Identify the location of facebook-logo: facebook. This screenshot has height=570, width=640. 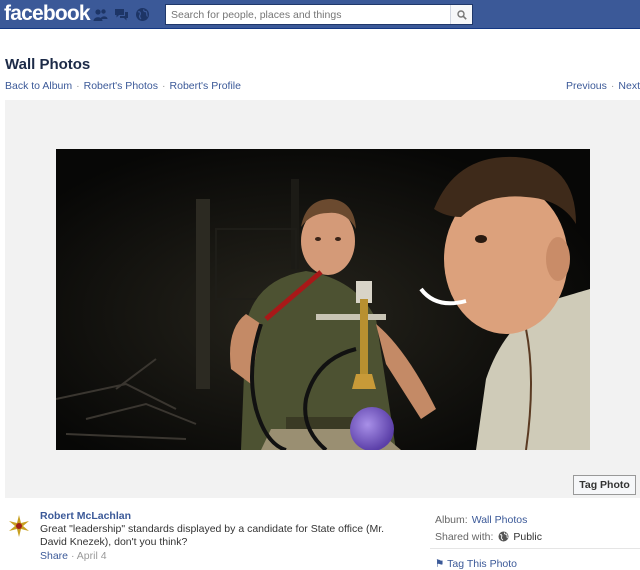
(47, 14).